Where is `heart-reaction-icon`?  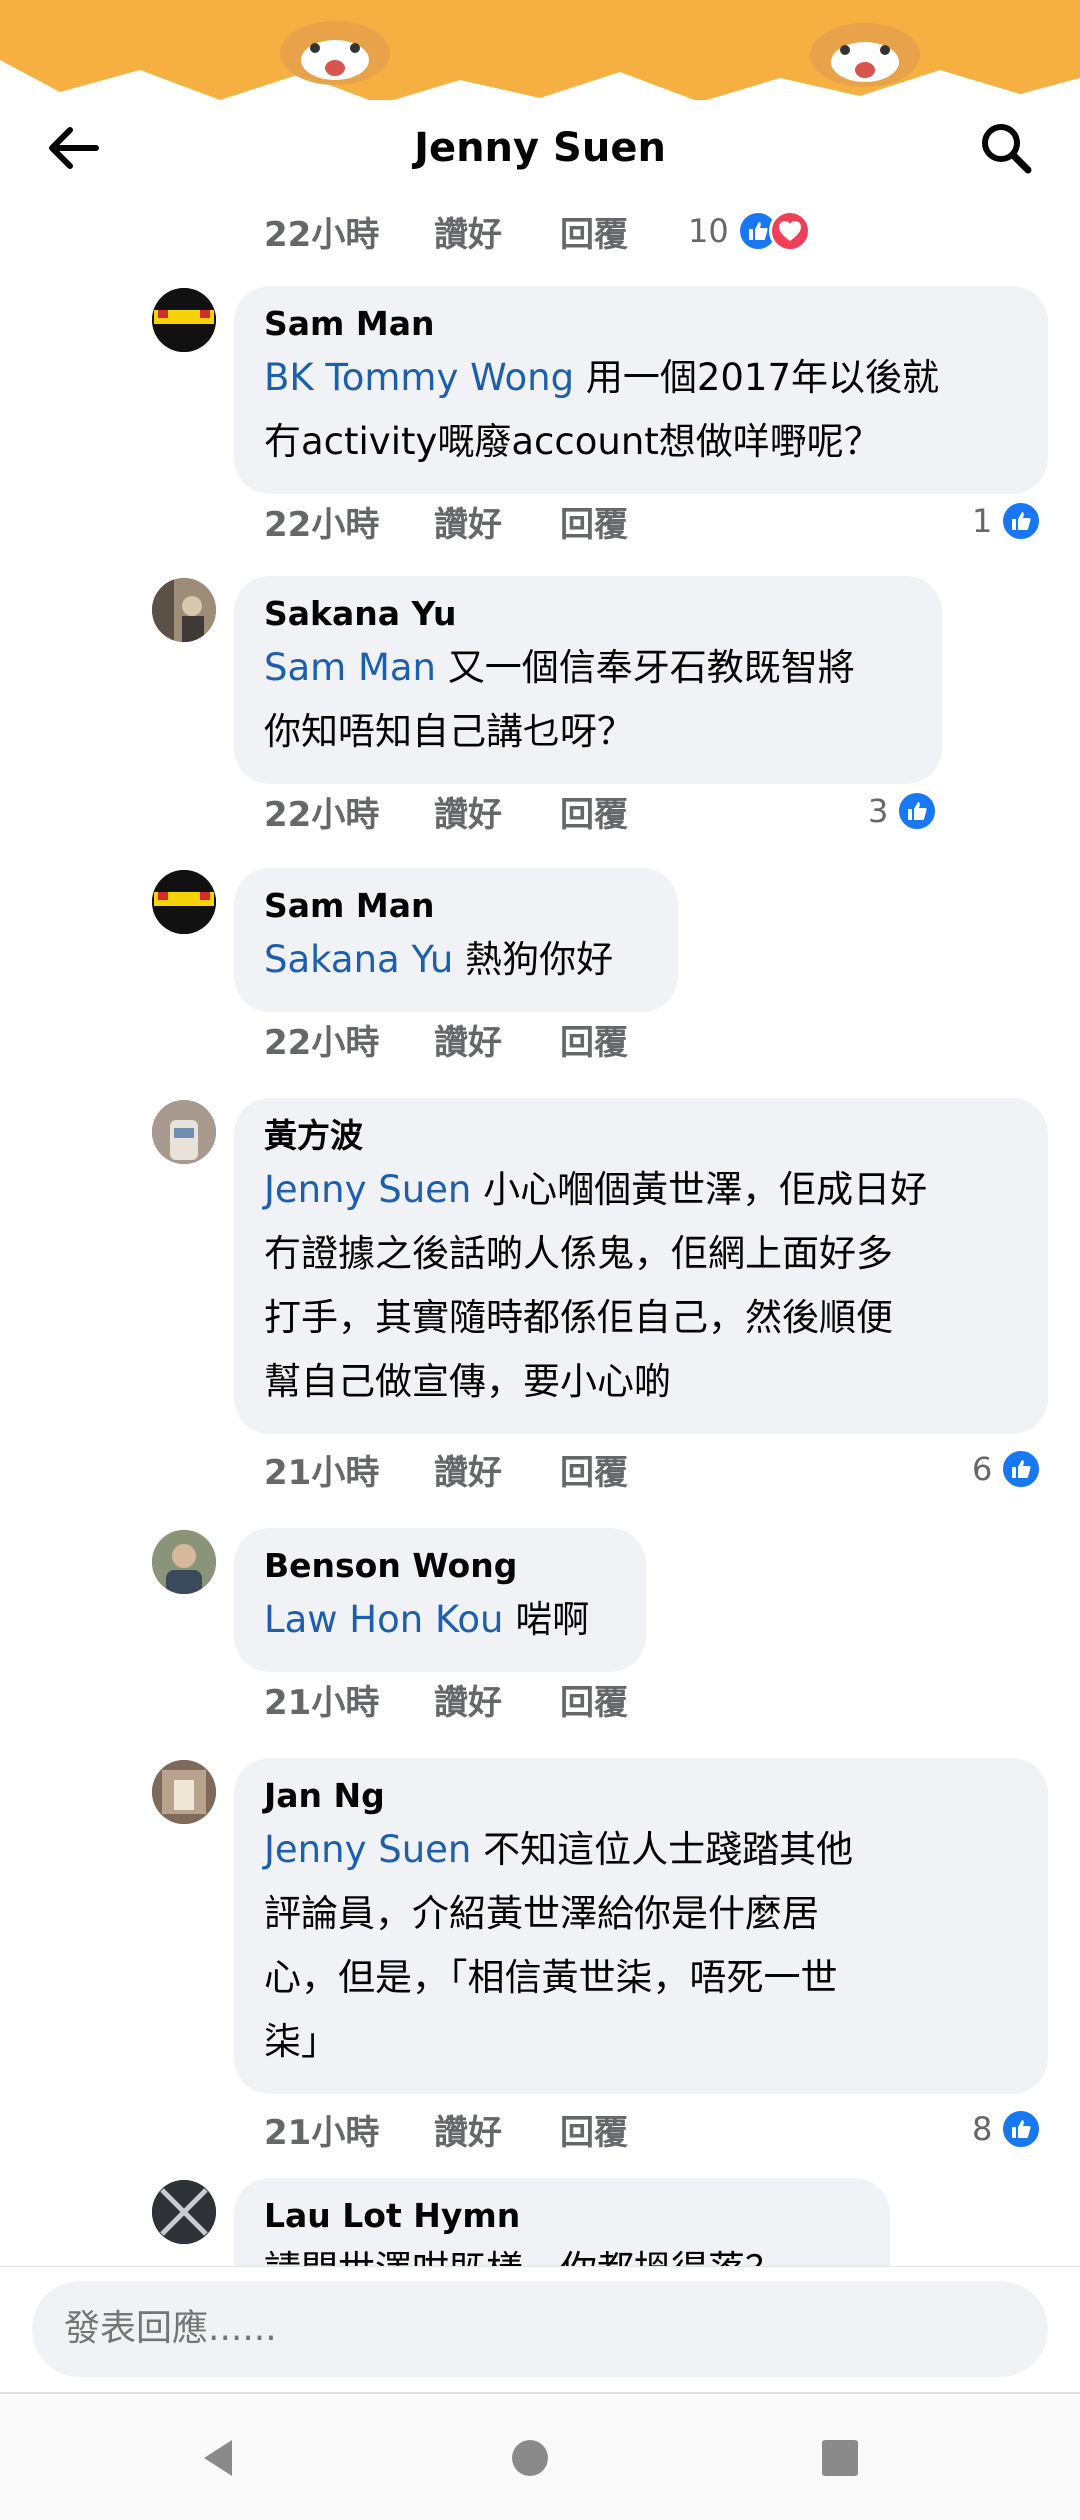
heart-reaction-icon is located at coordinates (789, 231).